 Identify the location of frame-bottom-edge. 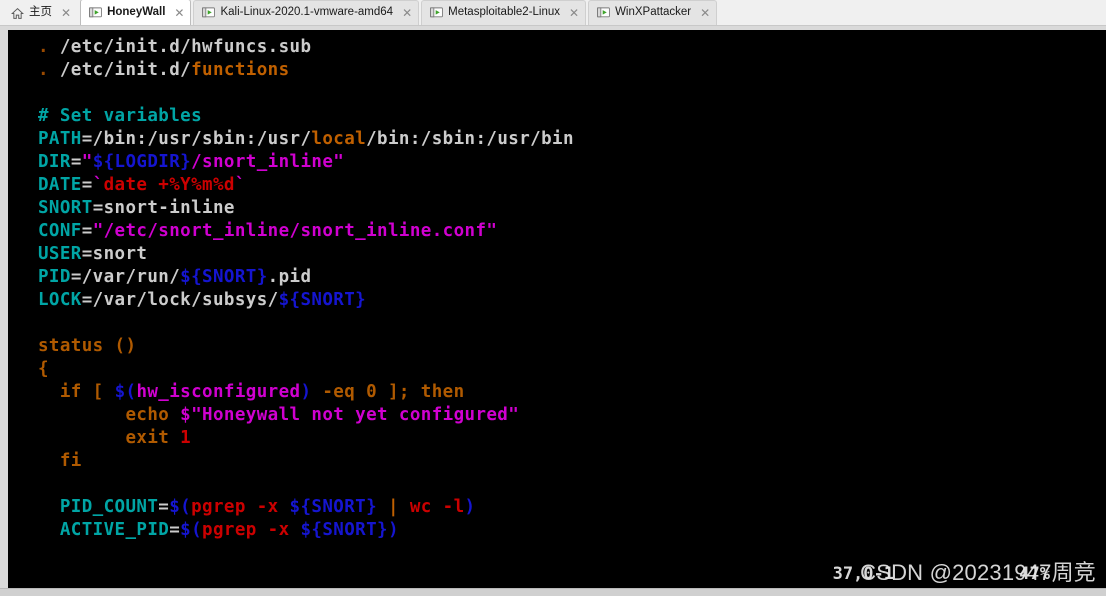
(553, 592).